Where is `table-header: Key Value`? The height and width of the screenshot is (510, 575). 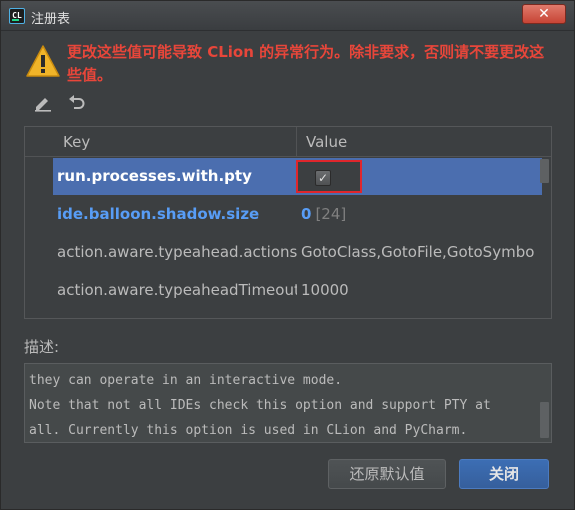
table-header: Key Value is located at coordinates (288, 142).